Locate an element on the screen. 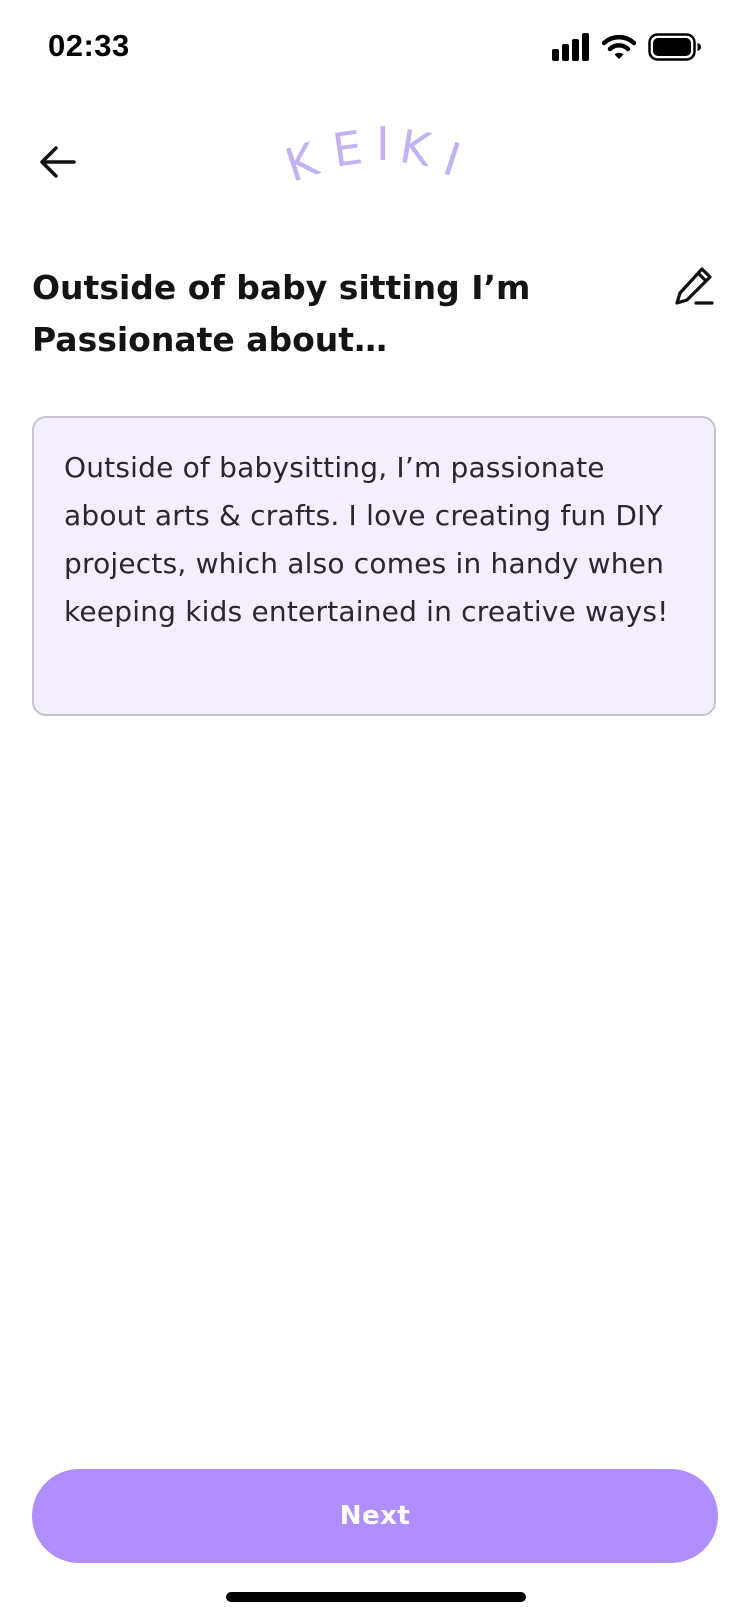 The image size is (750, 1624). status-icons is located at coordinates (627, 47).